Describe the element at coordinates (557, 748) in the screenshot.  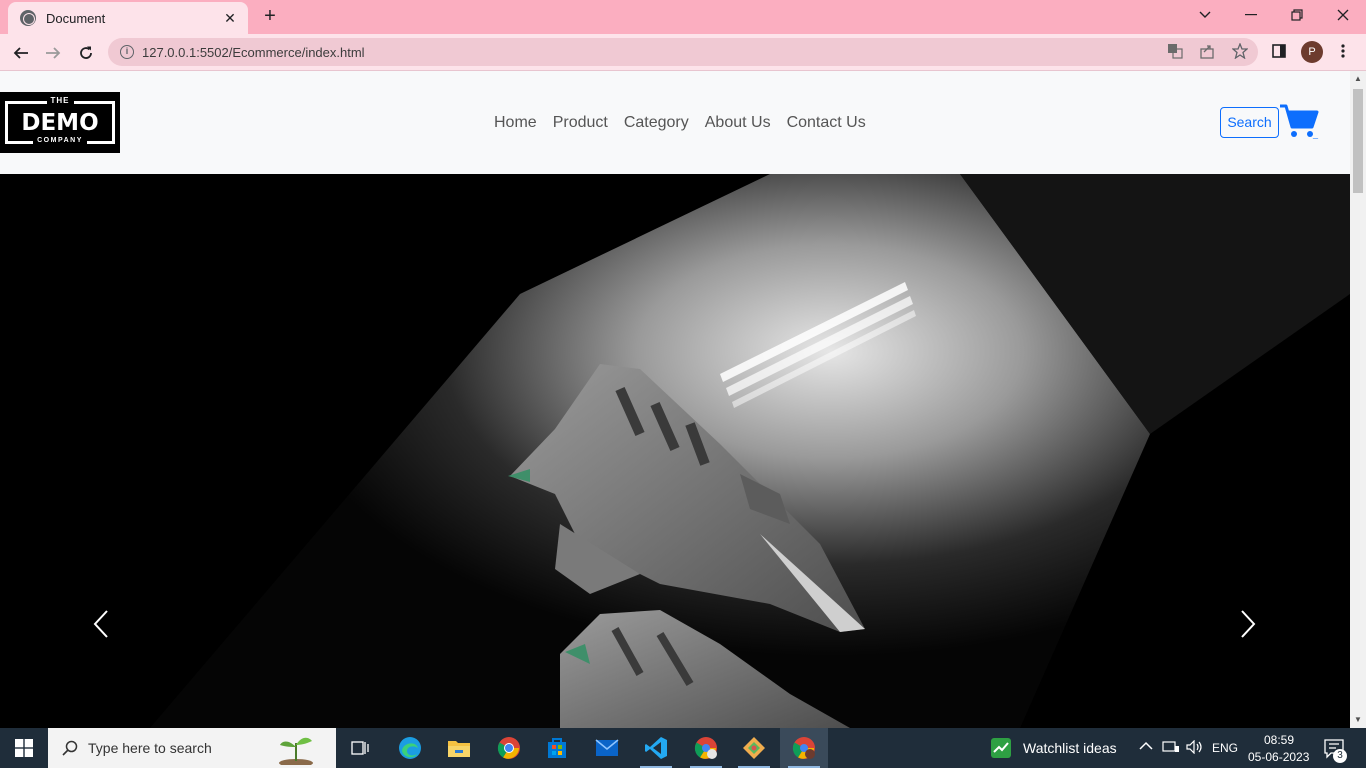
I see `microsoft-store-icon` at that location.